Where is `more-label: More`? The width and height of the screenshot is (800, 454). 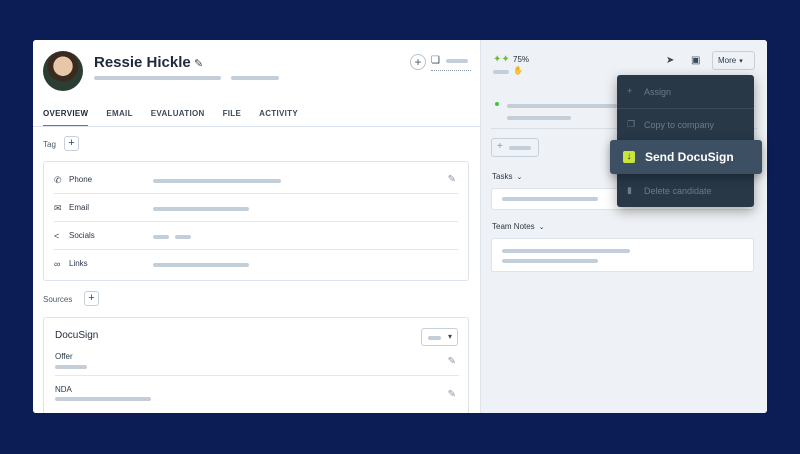 more-label: More is located at coordinates (727, 60).